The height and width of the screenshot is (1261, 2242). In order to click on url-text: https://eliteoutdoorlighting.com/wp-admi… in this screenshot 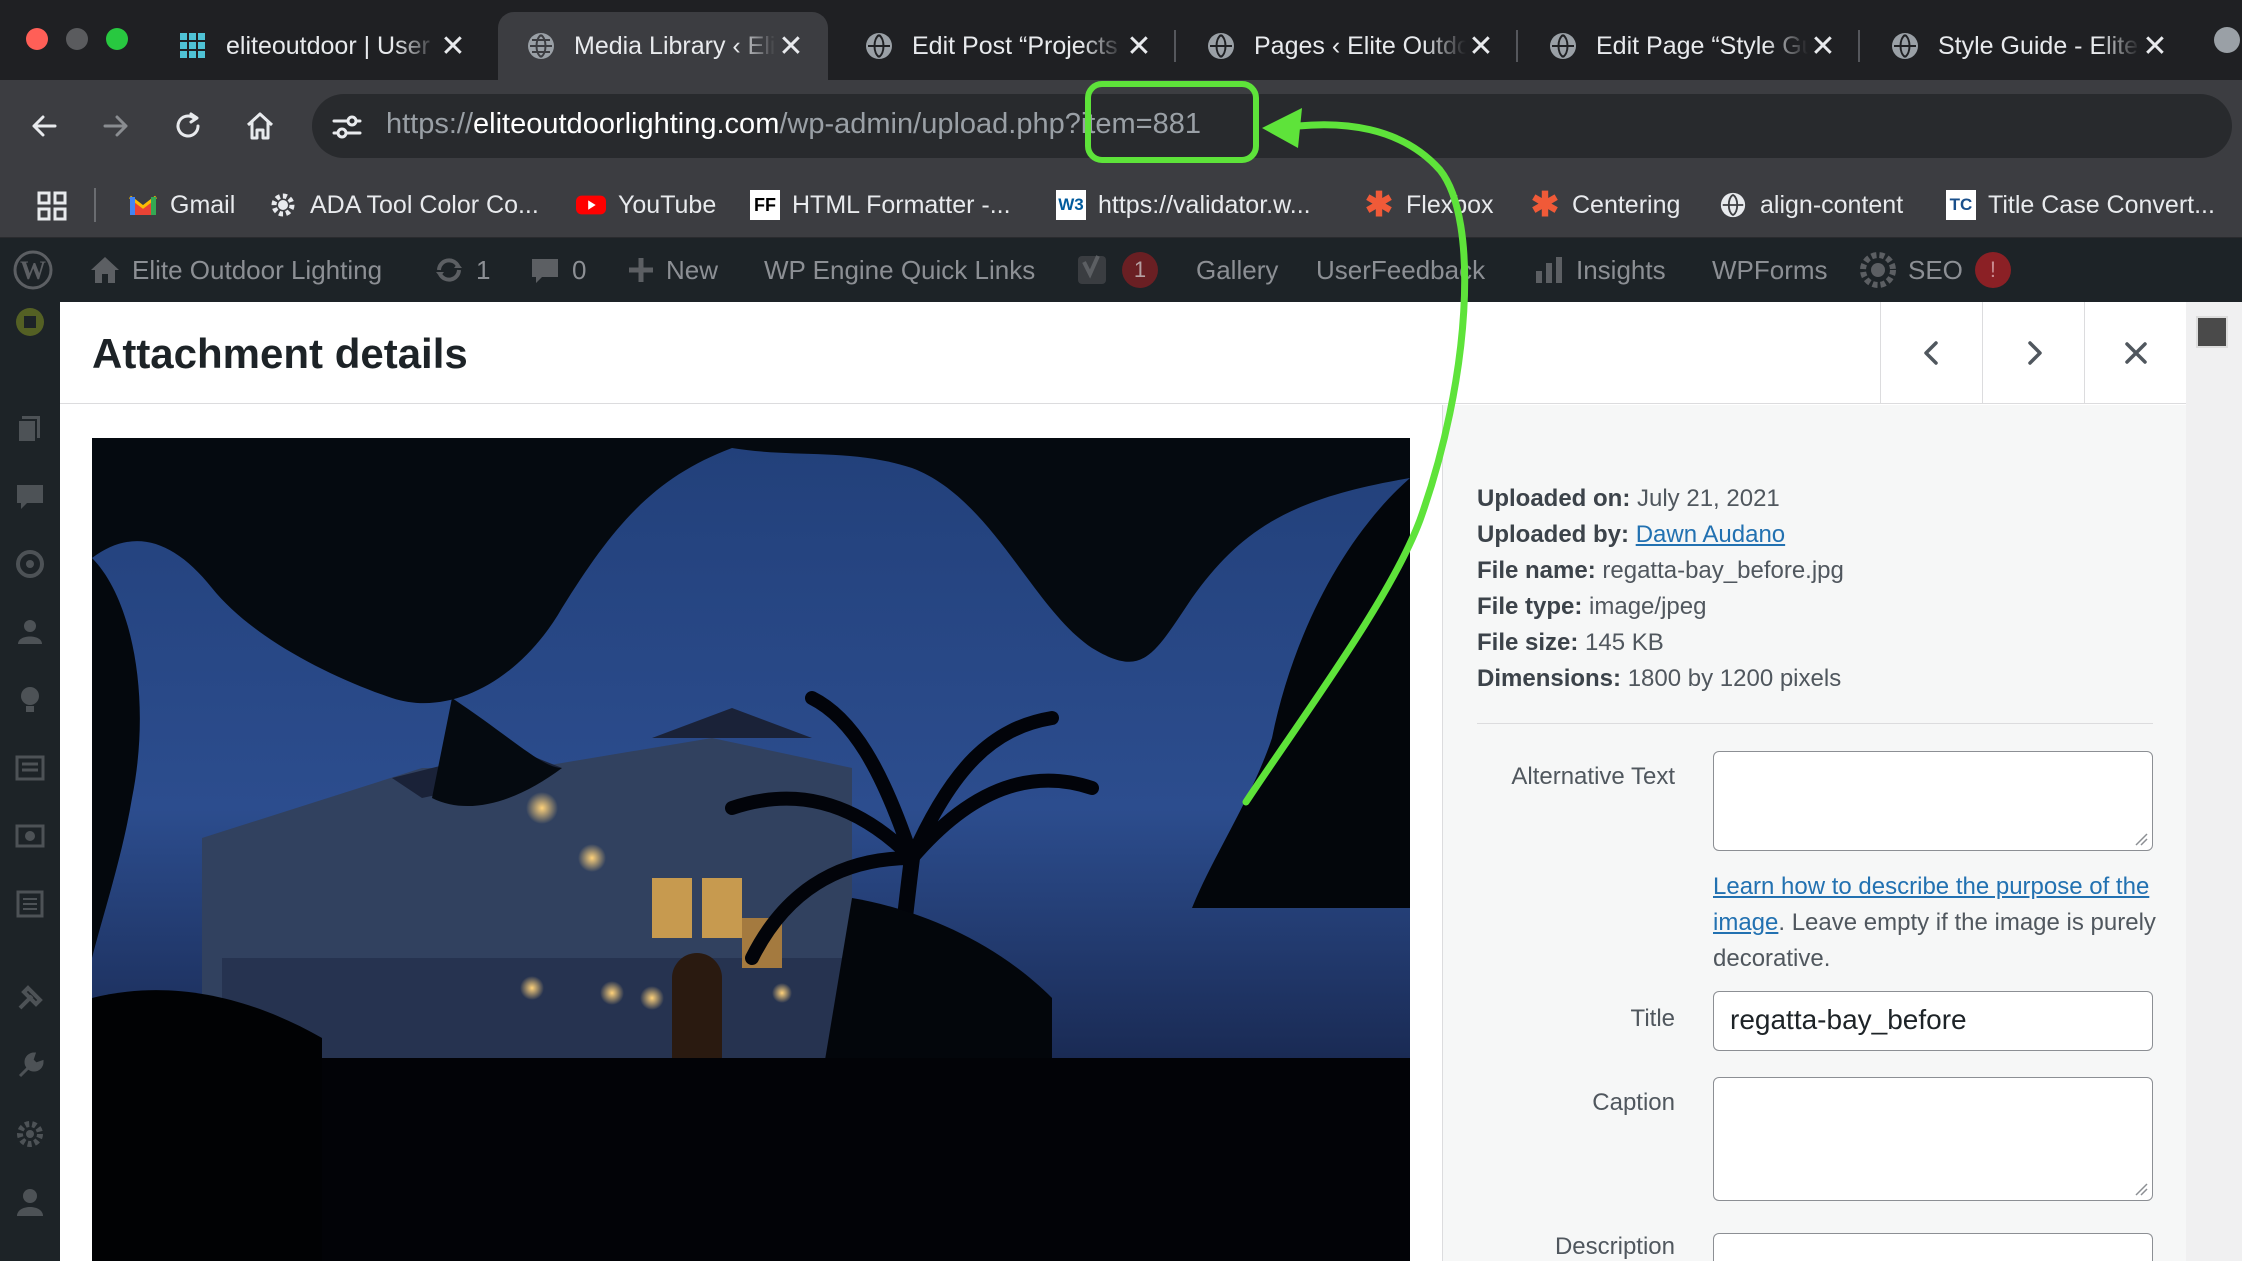, I will do `click(793, 124)`.